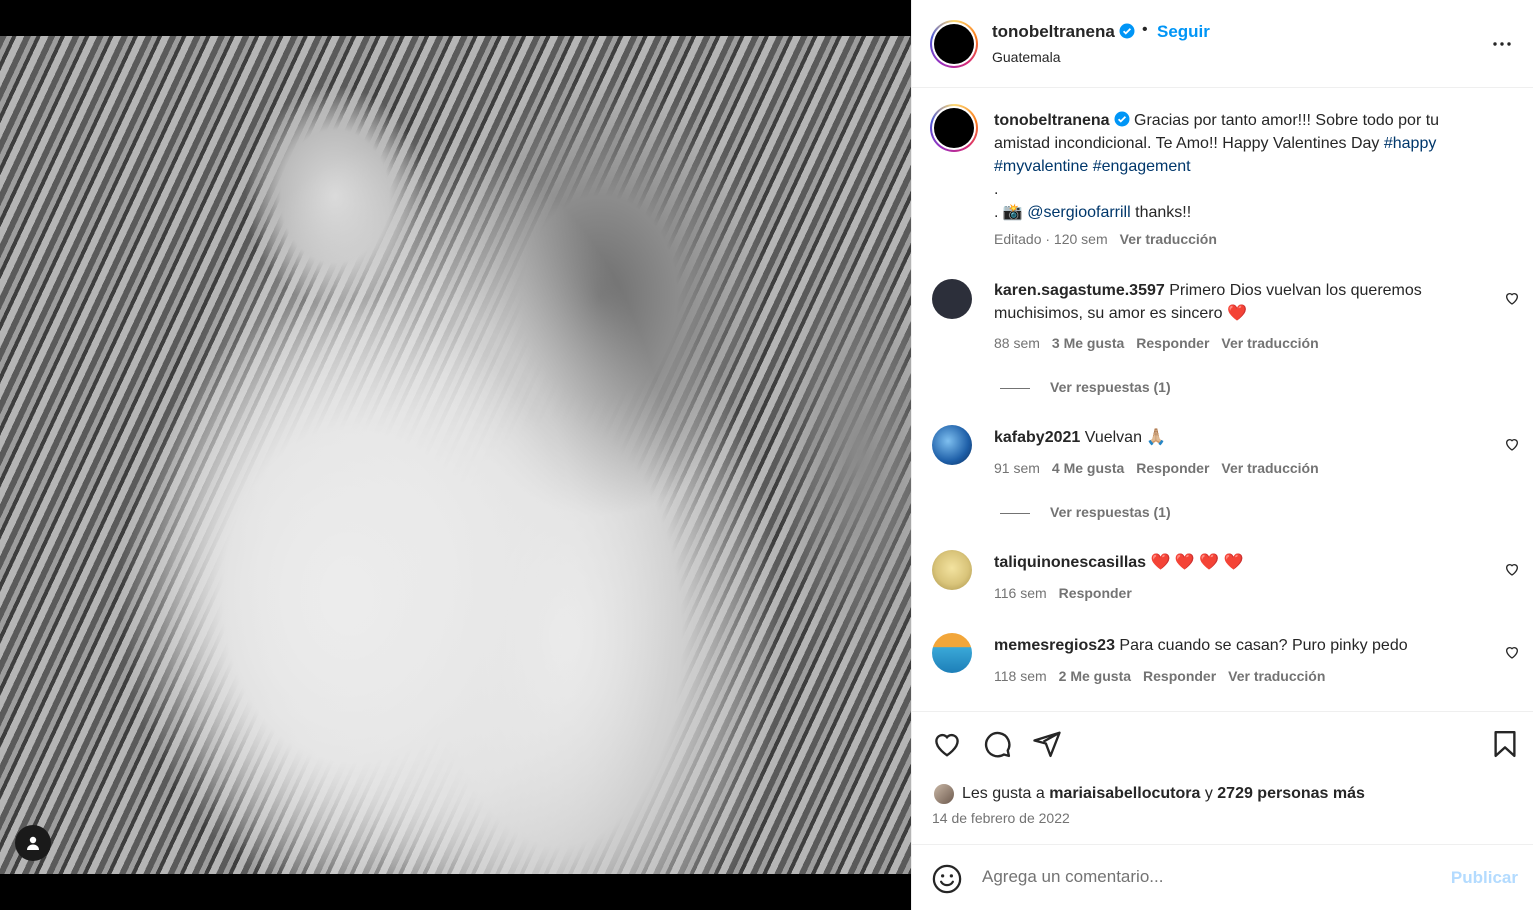  Describe the element at coordinates (1078, 212) in the screenshot. I see `mention-link: @sergioofarrill` at that location.